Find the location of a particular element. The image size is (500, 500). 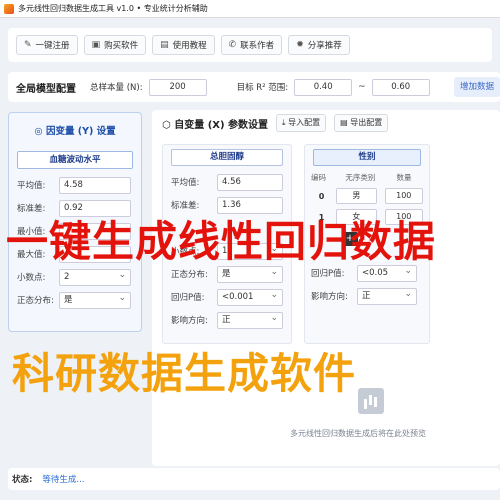

x2-direction-row: 影响方向: 正 is located at coordinates (370, 296).